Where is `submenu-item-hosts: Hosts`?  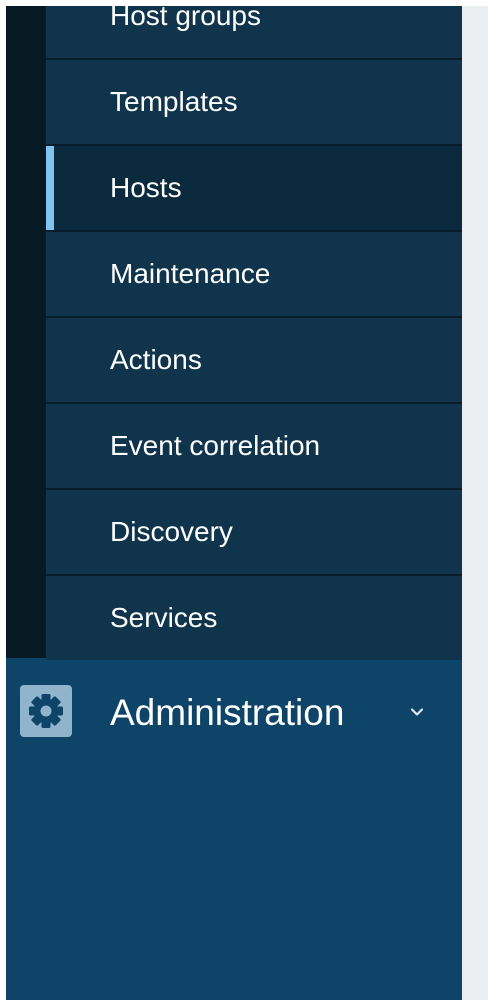
submenu-item-hosts: Hosts is located at coordinates (254, 189).